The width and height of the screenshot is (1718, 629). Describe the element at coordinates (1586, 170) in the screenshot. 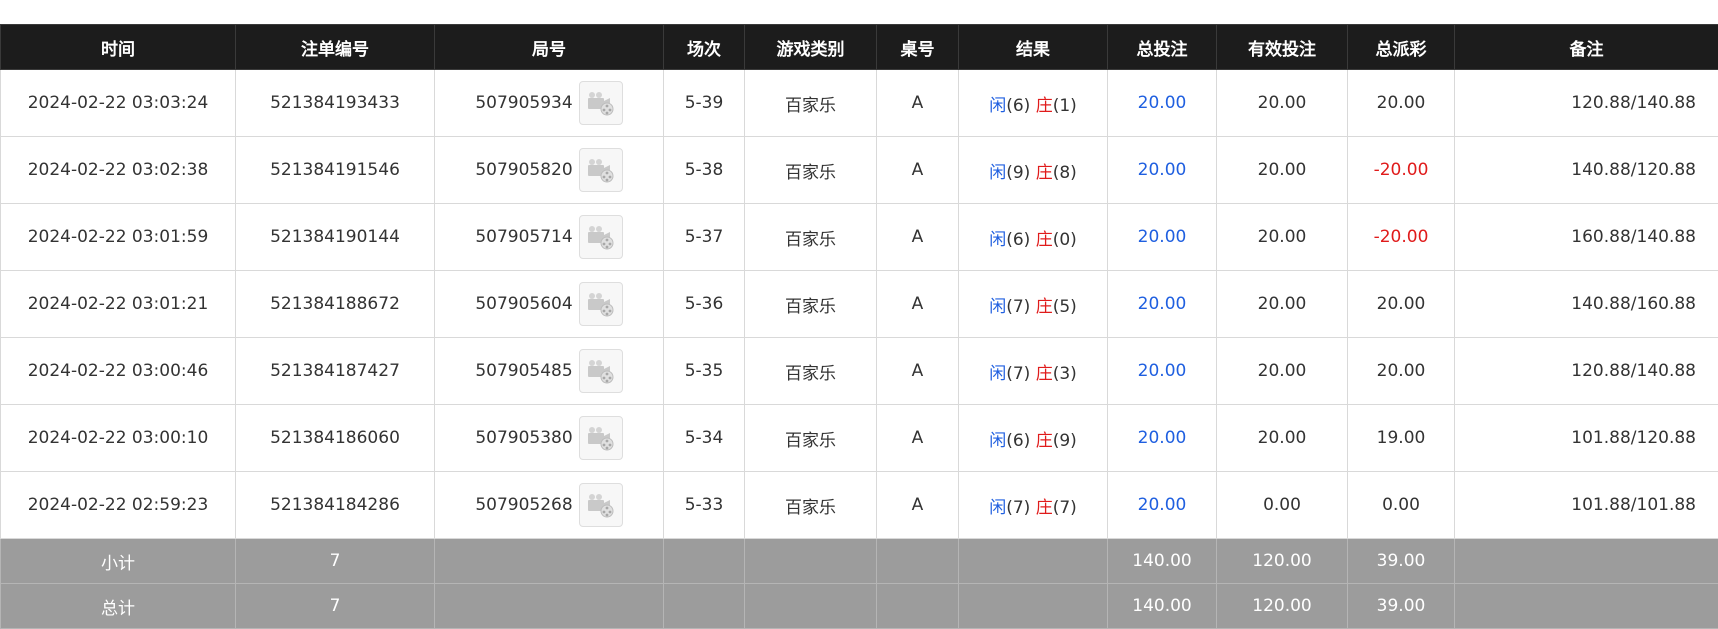

I see `cell-note: 140.88/120.88` at that location.